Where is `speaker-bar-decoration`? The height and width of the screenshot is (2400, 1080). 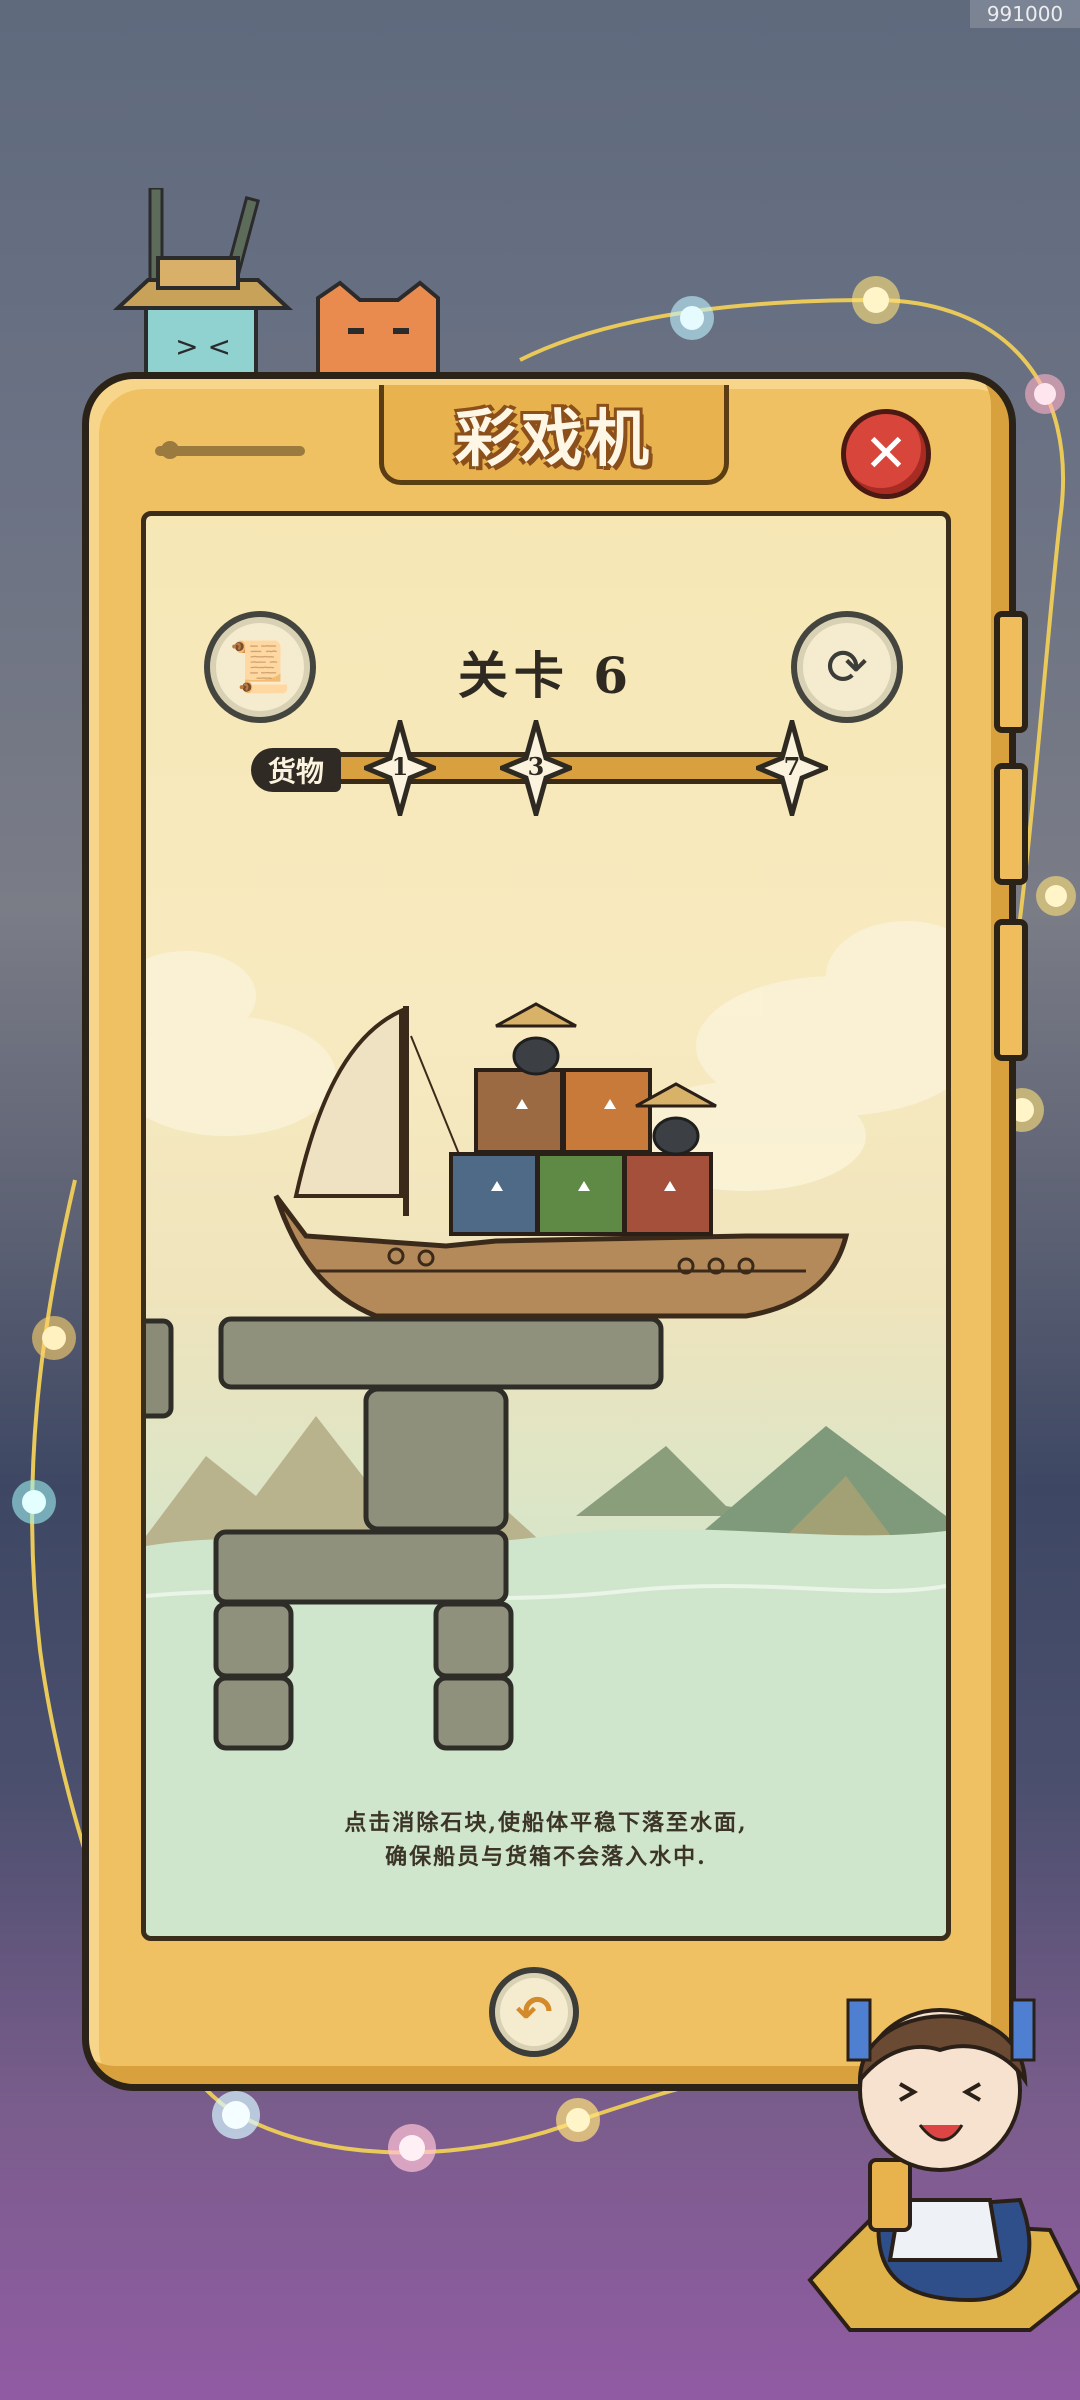
speaker-bar-decoration is located at coordinates (230, 451).